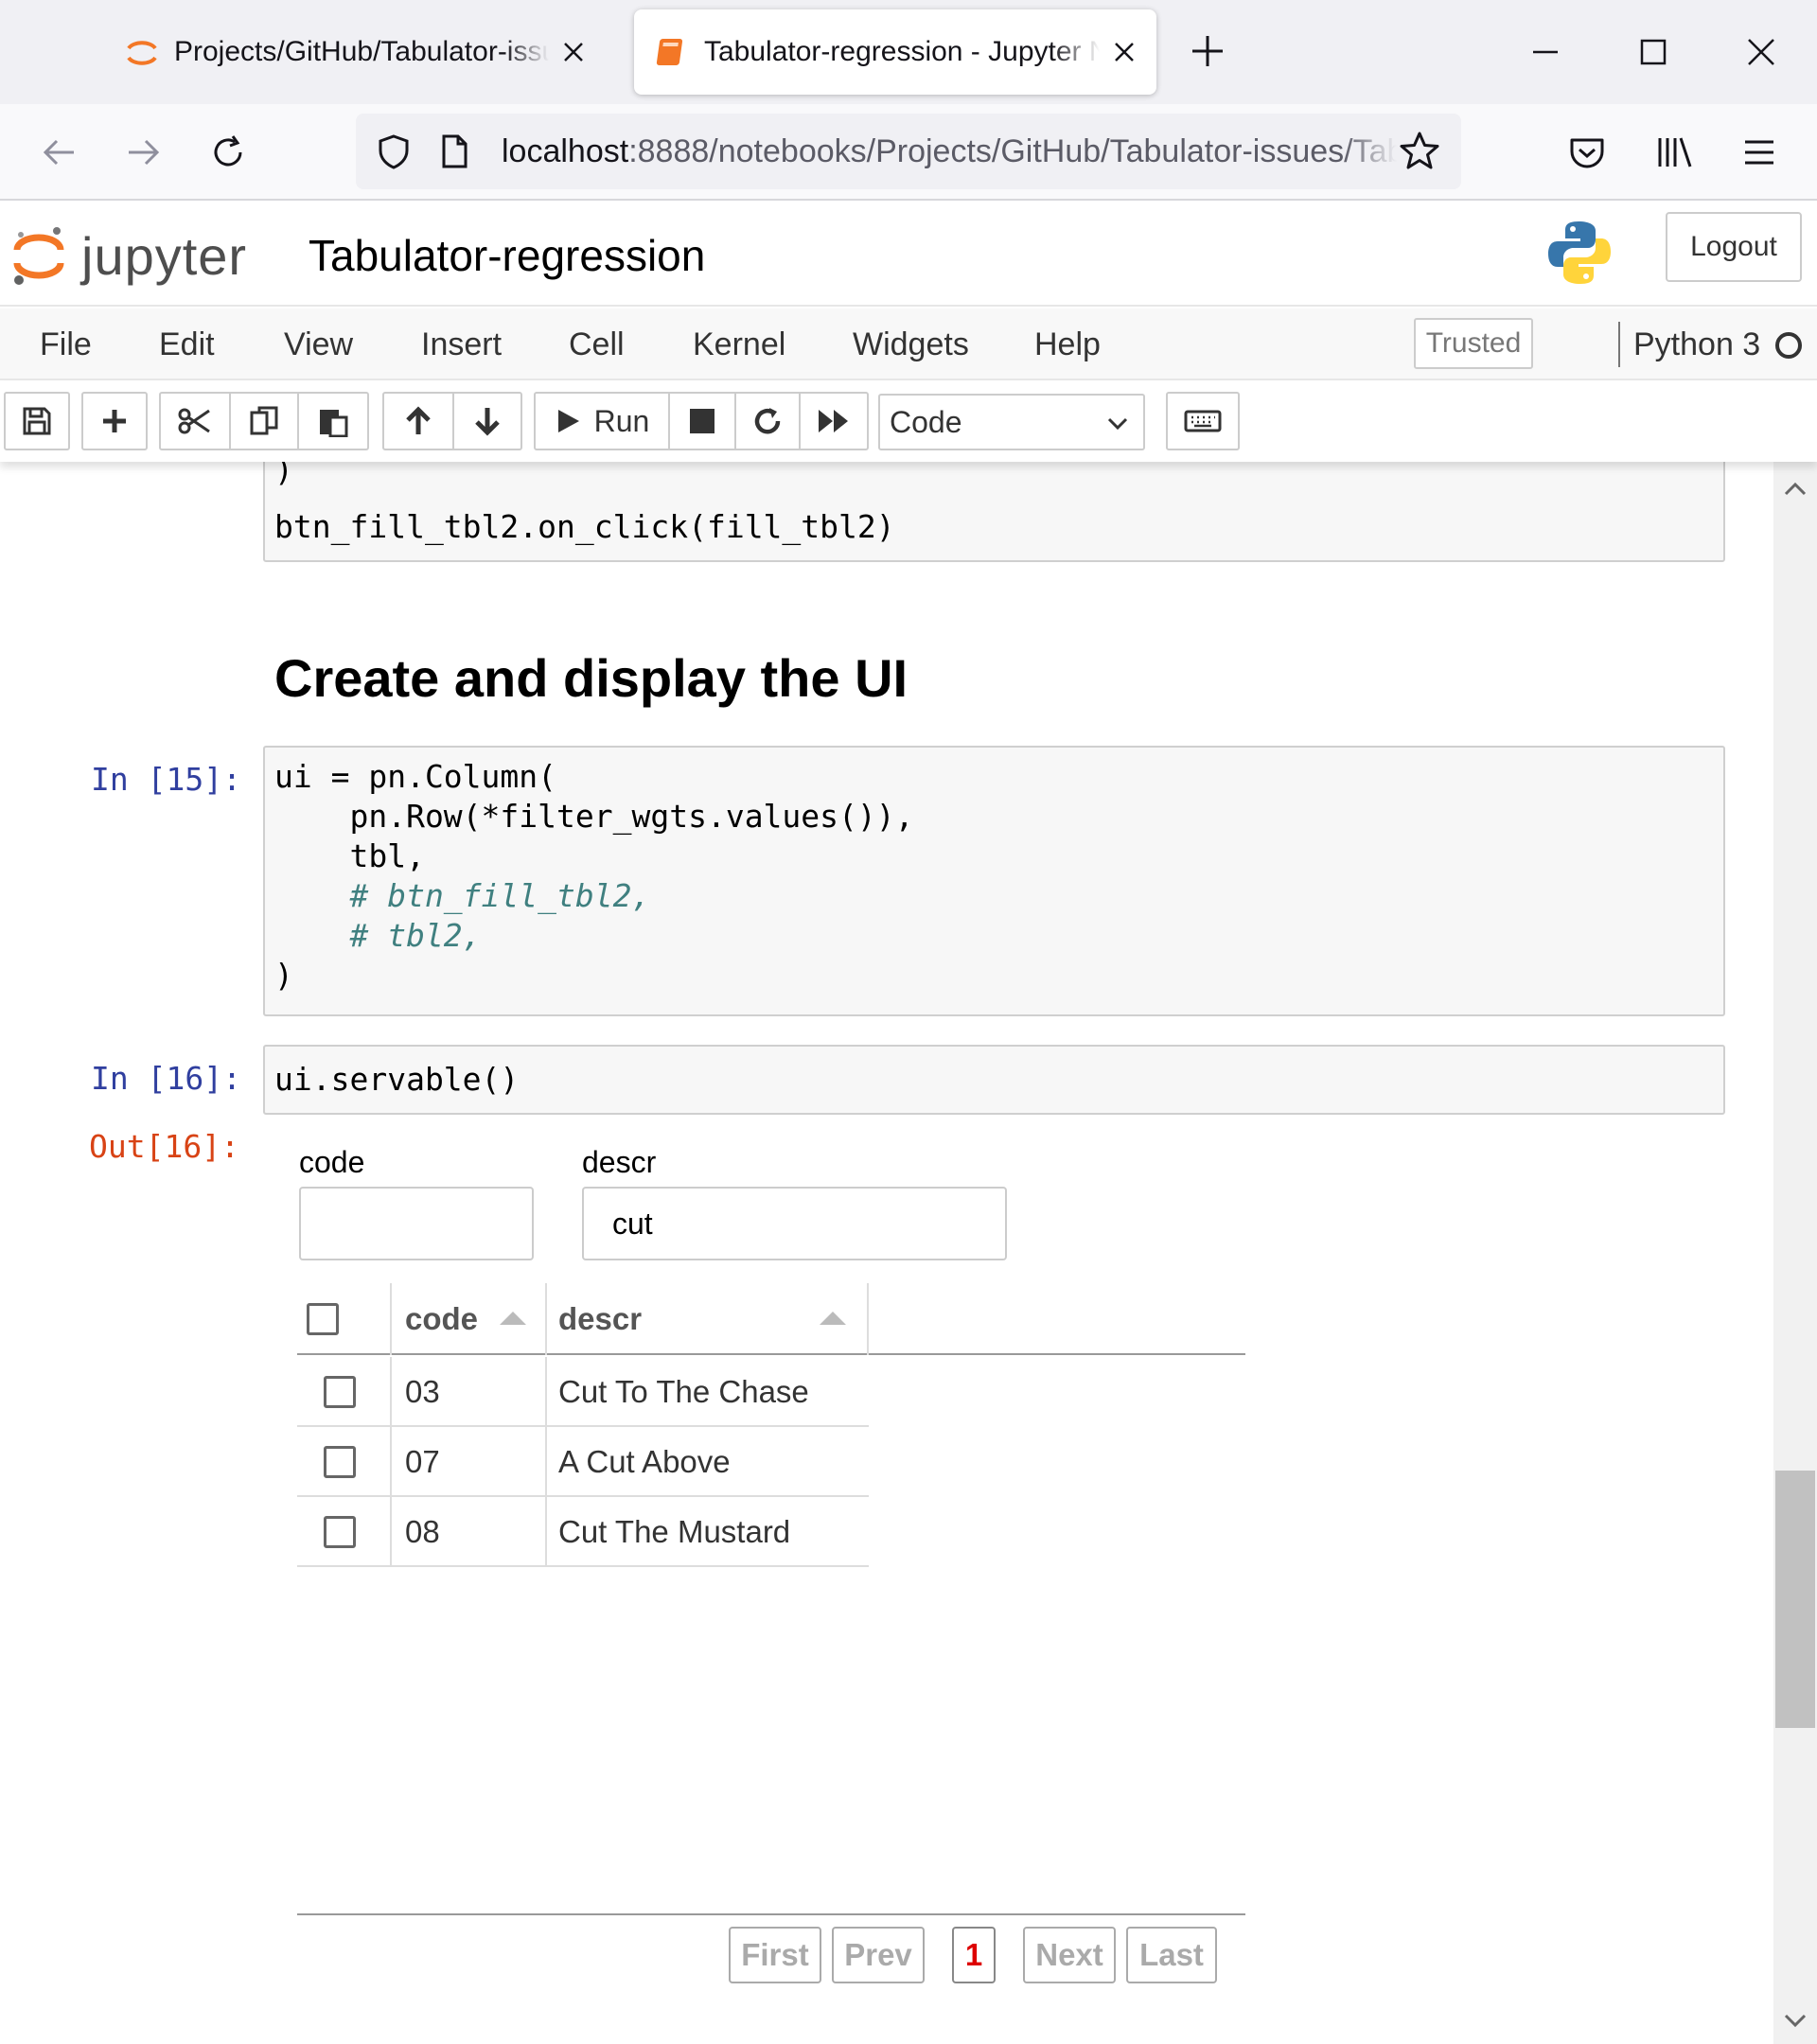  I want to click on new-tab-icon, so click(1208, 51).